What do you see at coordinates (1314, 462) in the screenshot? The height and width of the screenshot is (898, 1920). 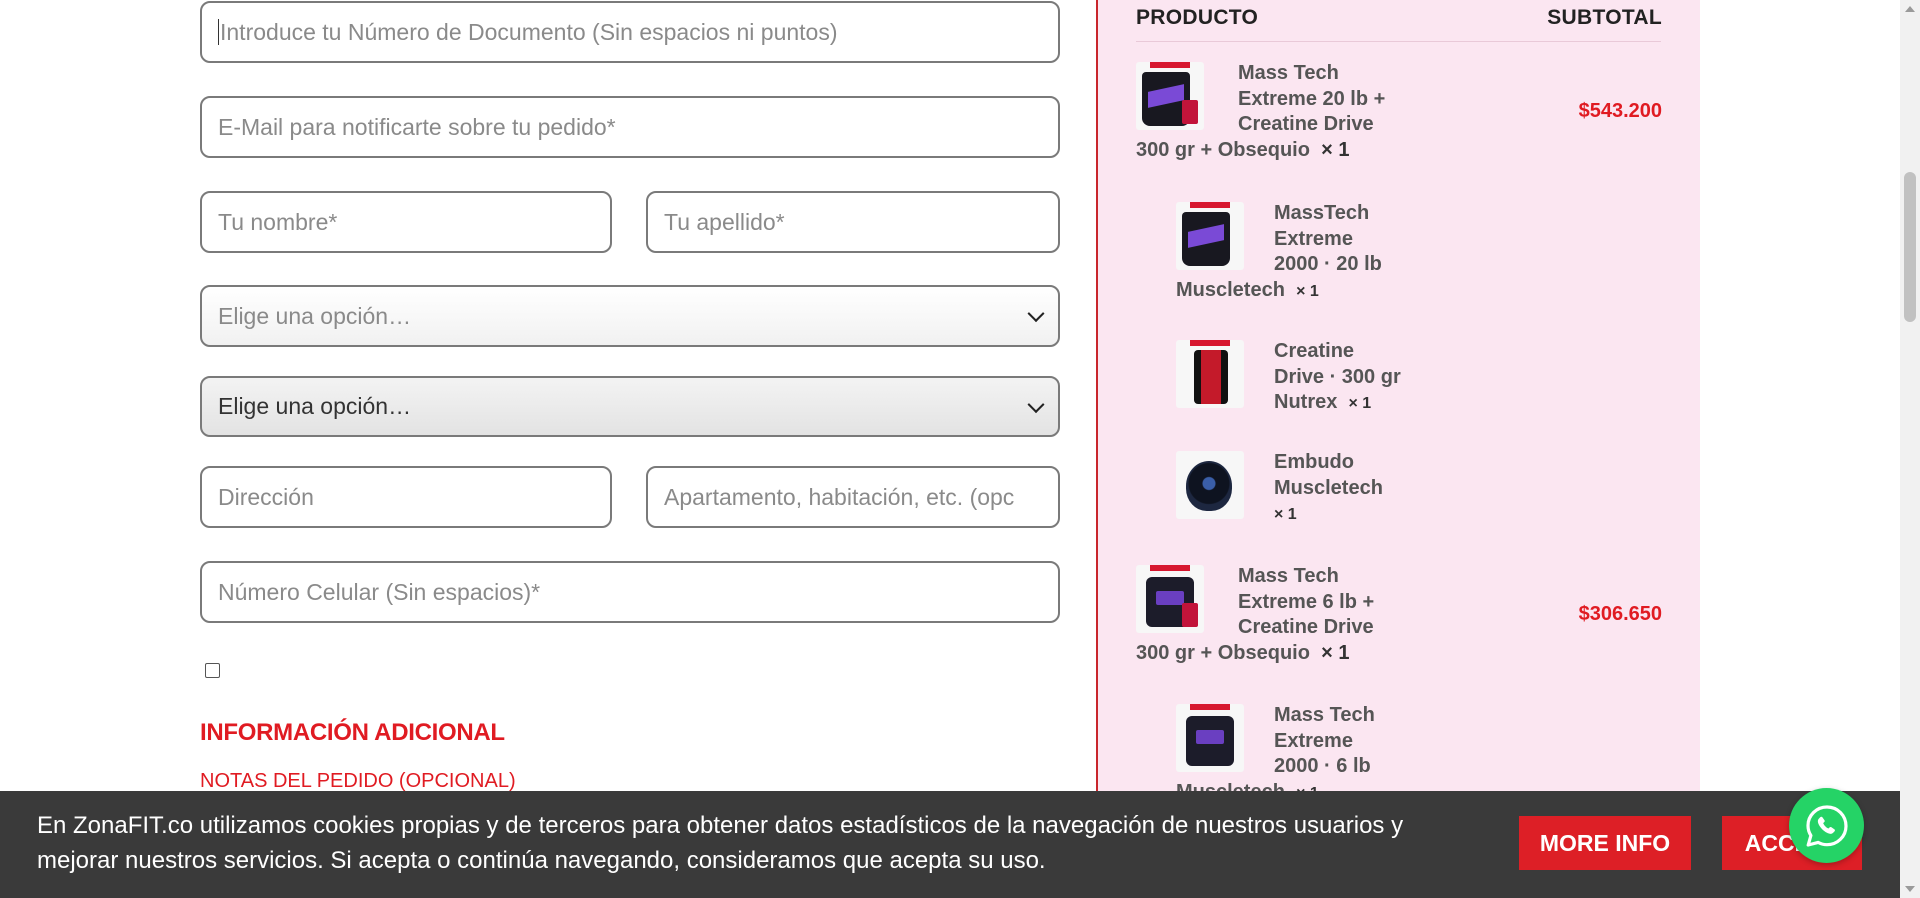 I see `item-name-line: Embudo` at bounding box center [1314, 462].